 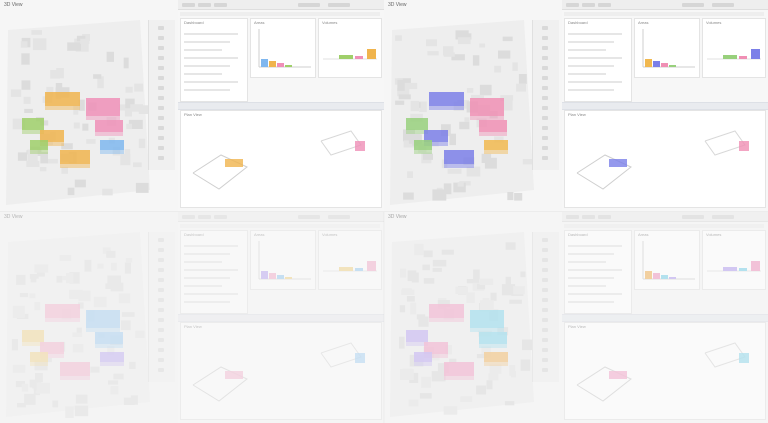 What do you see at coordinates (487, 107) in the screenshot?
I see `highlighted-building` at bounding box center [487, 107].